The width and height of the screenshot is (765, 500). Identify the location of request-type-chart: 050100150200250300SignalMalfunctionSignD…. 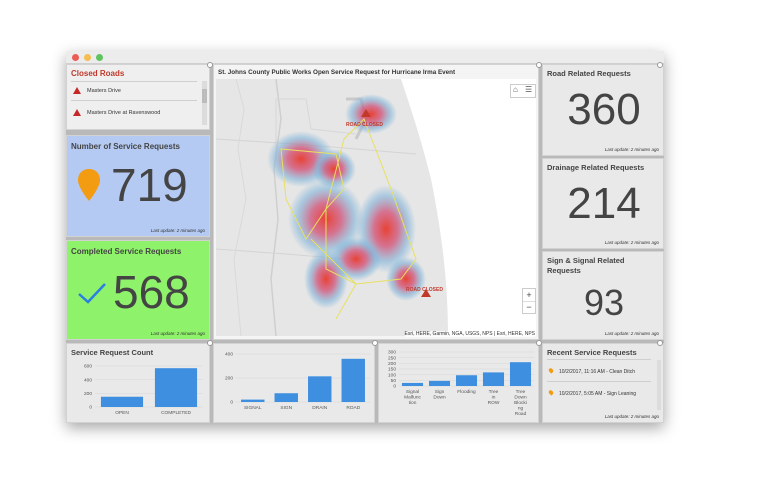
(461, 383).